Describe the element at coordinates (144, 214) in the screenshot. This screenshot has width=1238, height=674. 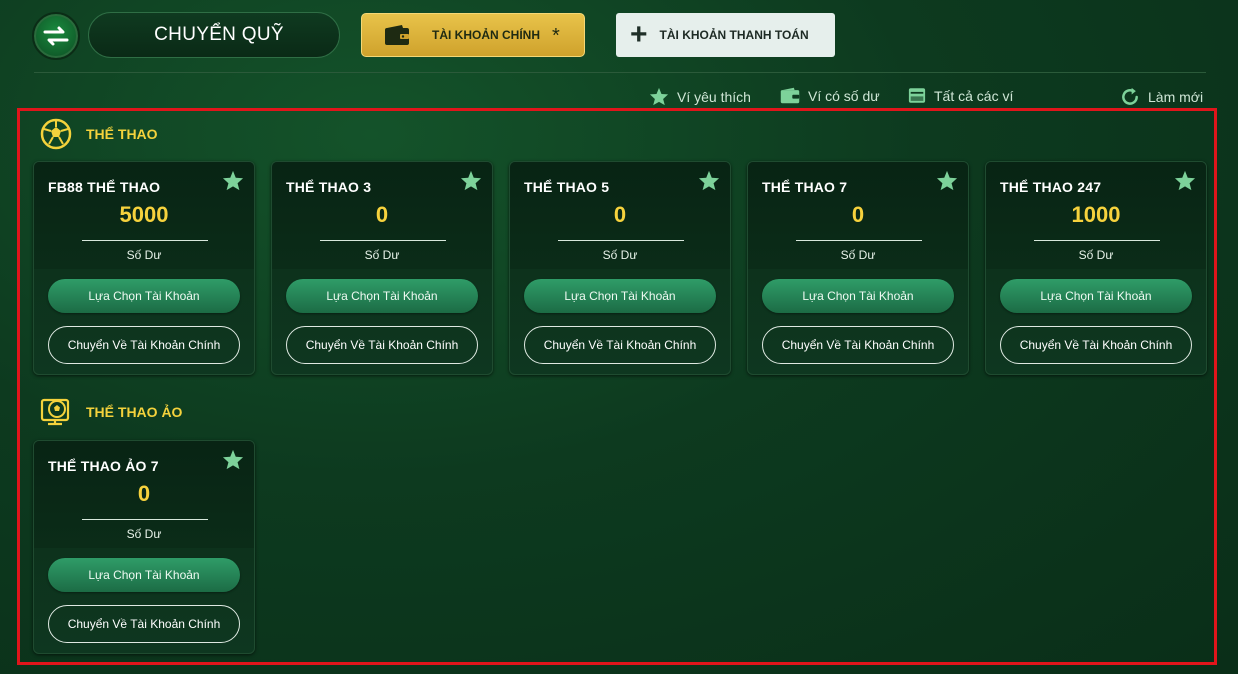
I see `wallet-card-balance: 5000` at that location.